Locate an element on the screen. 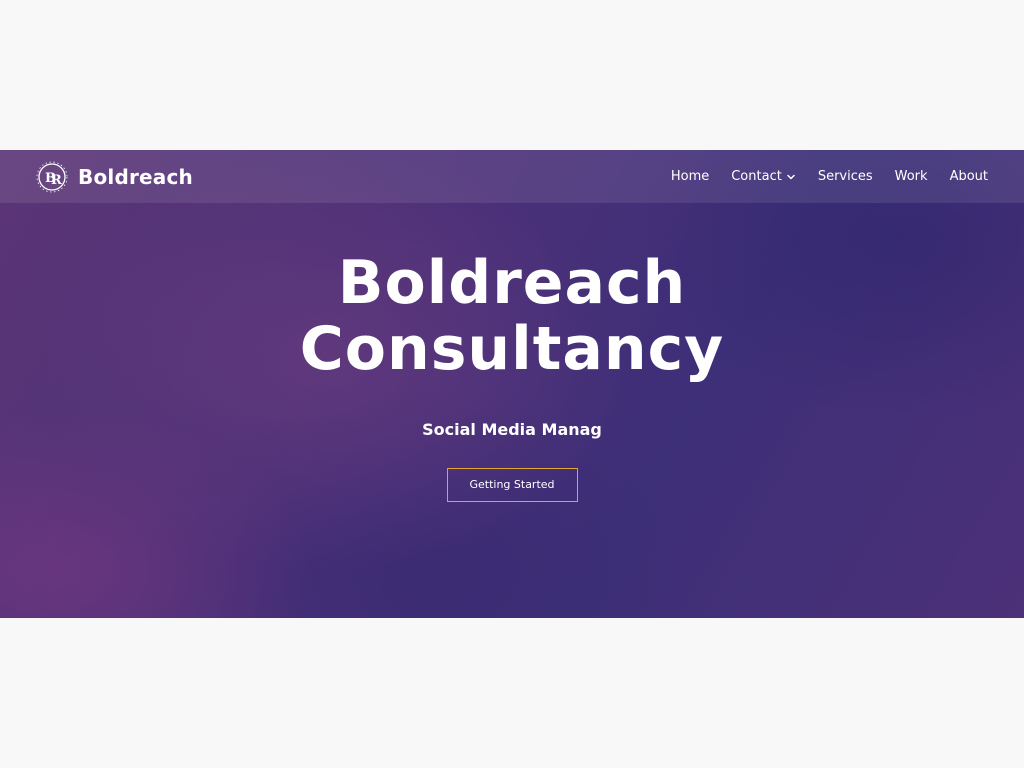 This screenshot has width=1024, height=768. hero-title-line-1: Boldreach is located at coordinates (512, 283).